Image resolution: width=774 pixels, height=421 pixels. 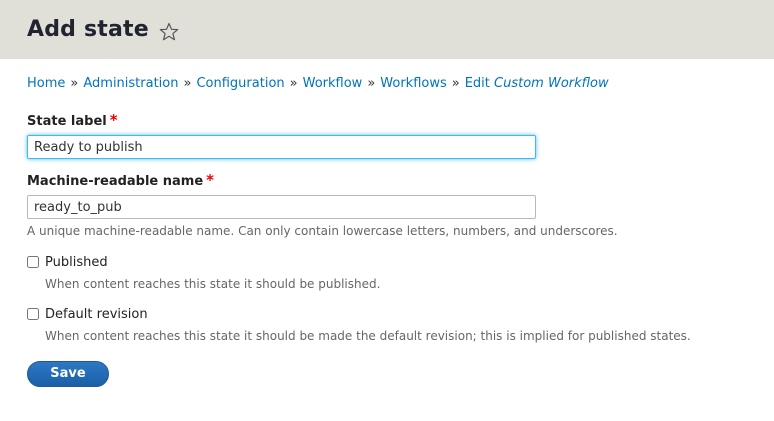 What do you see at coordinates (33, 262) in the screenshot?
I see `published-checkbox` at bounding box center [33, 262].